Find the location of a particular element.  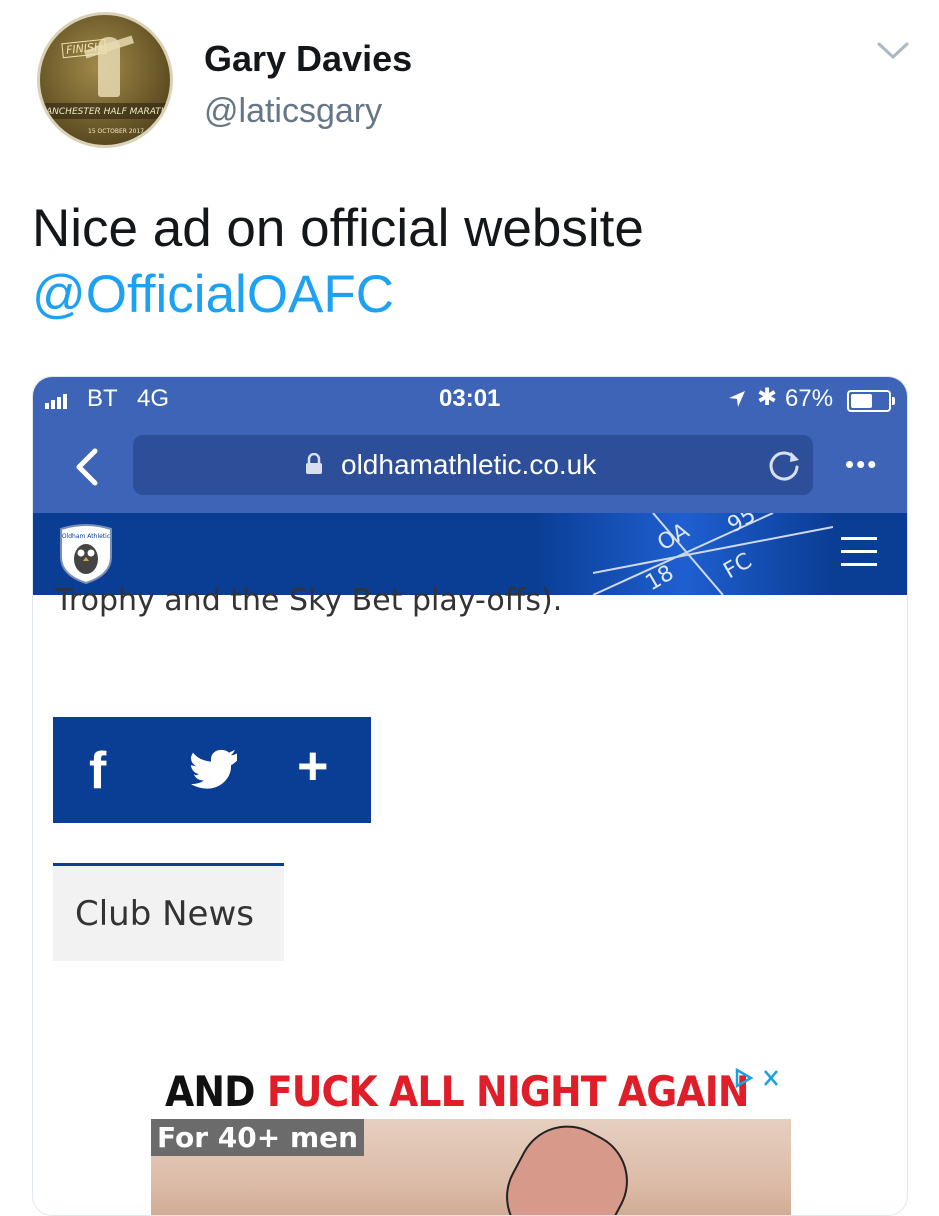

browser-toolbar: oldhamathletic.co.uk ••• is located at coordinates (470, 467).